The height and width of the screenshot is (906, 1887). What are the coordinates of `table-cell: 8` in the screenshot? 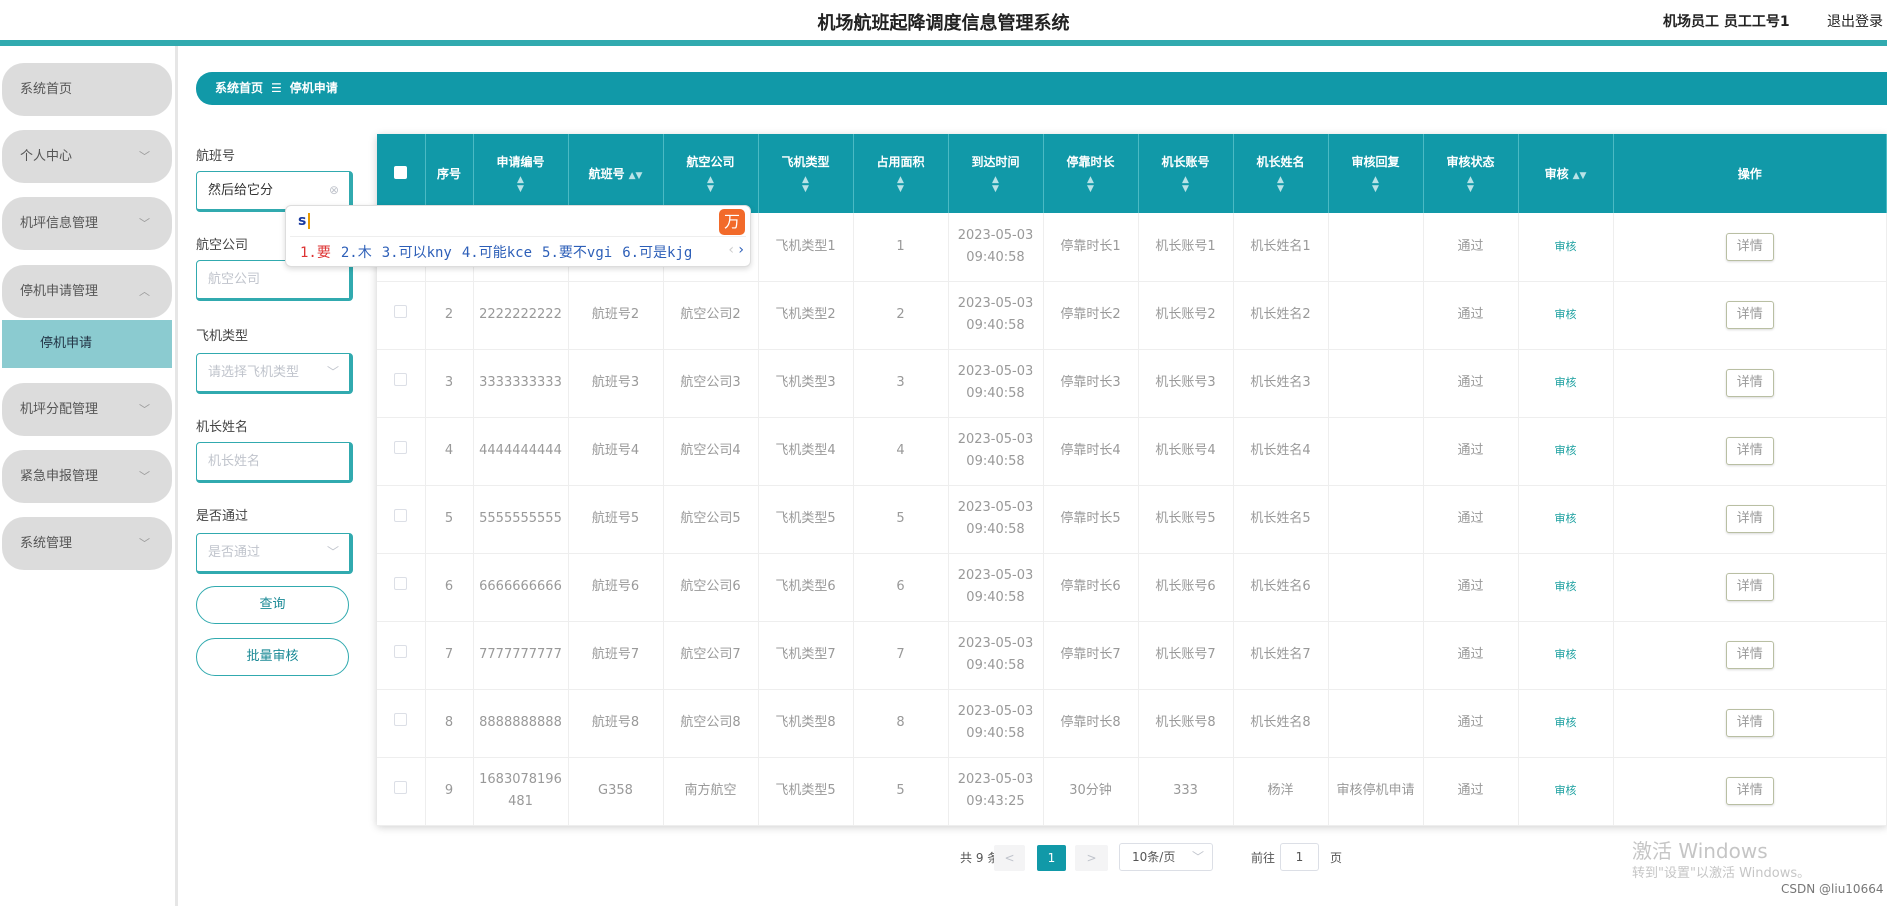 It's located at (901, 723).